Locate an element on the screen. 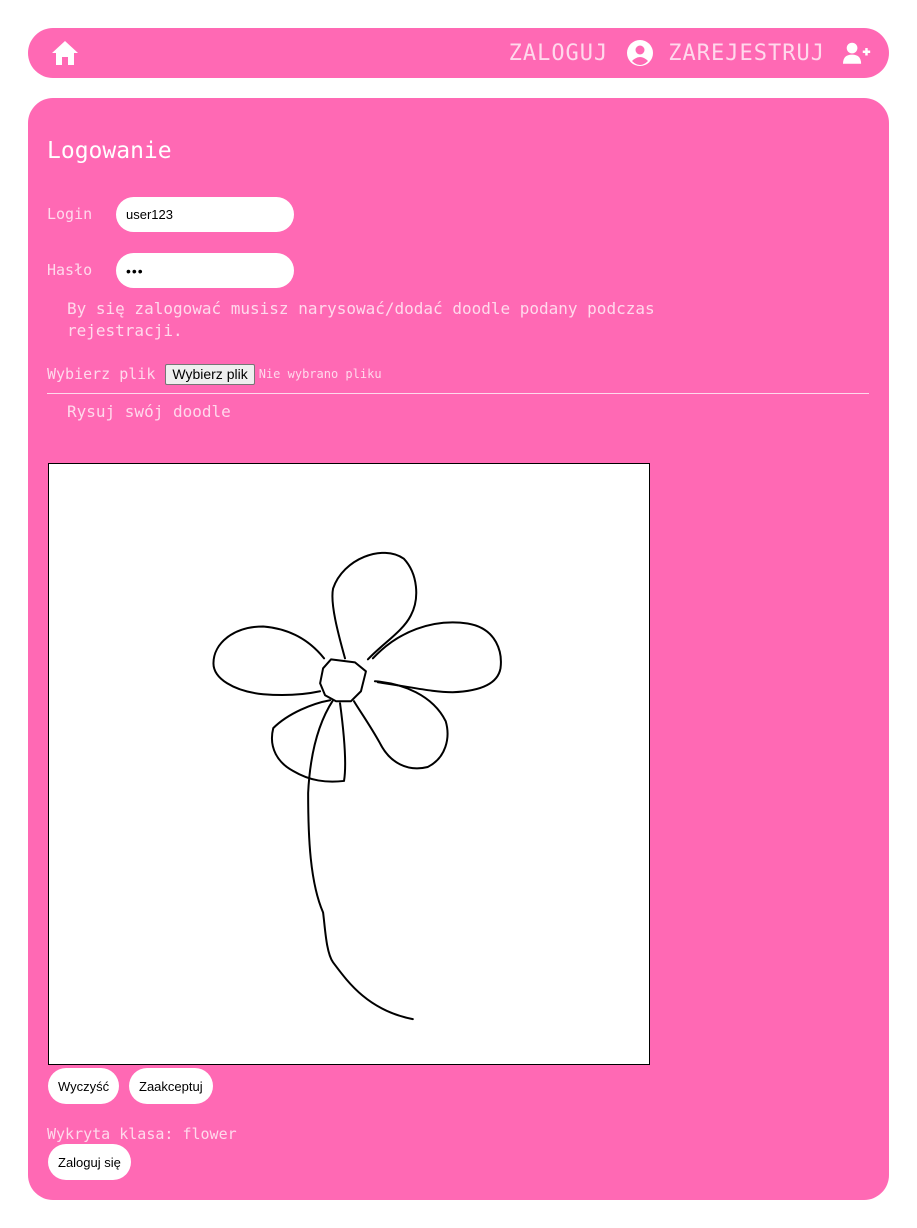  password-label: Hasło is located at coordinates (70, 270).